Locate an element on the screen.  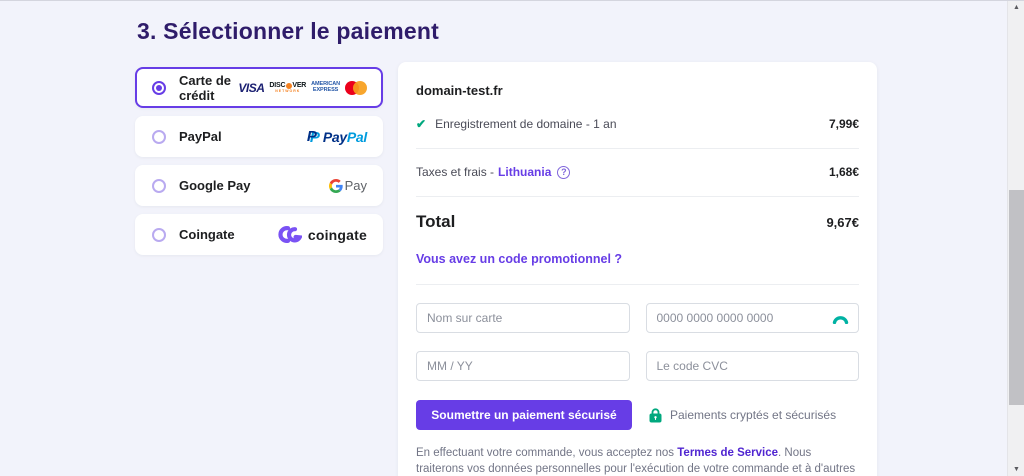
taxes-country-link: Lithuania is located at coordinates (524, 172).